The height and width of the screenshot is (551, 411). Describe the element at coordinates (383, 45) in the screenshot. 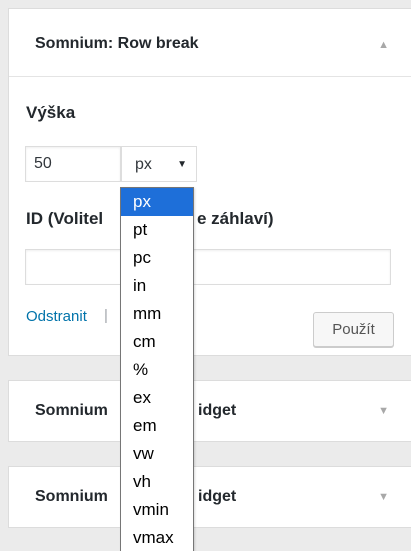

I see `triangle-up-icon: ▲` at that location.